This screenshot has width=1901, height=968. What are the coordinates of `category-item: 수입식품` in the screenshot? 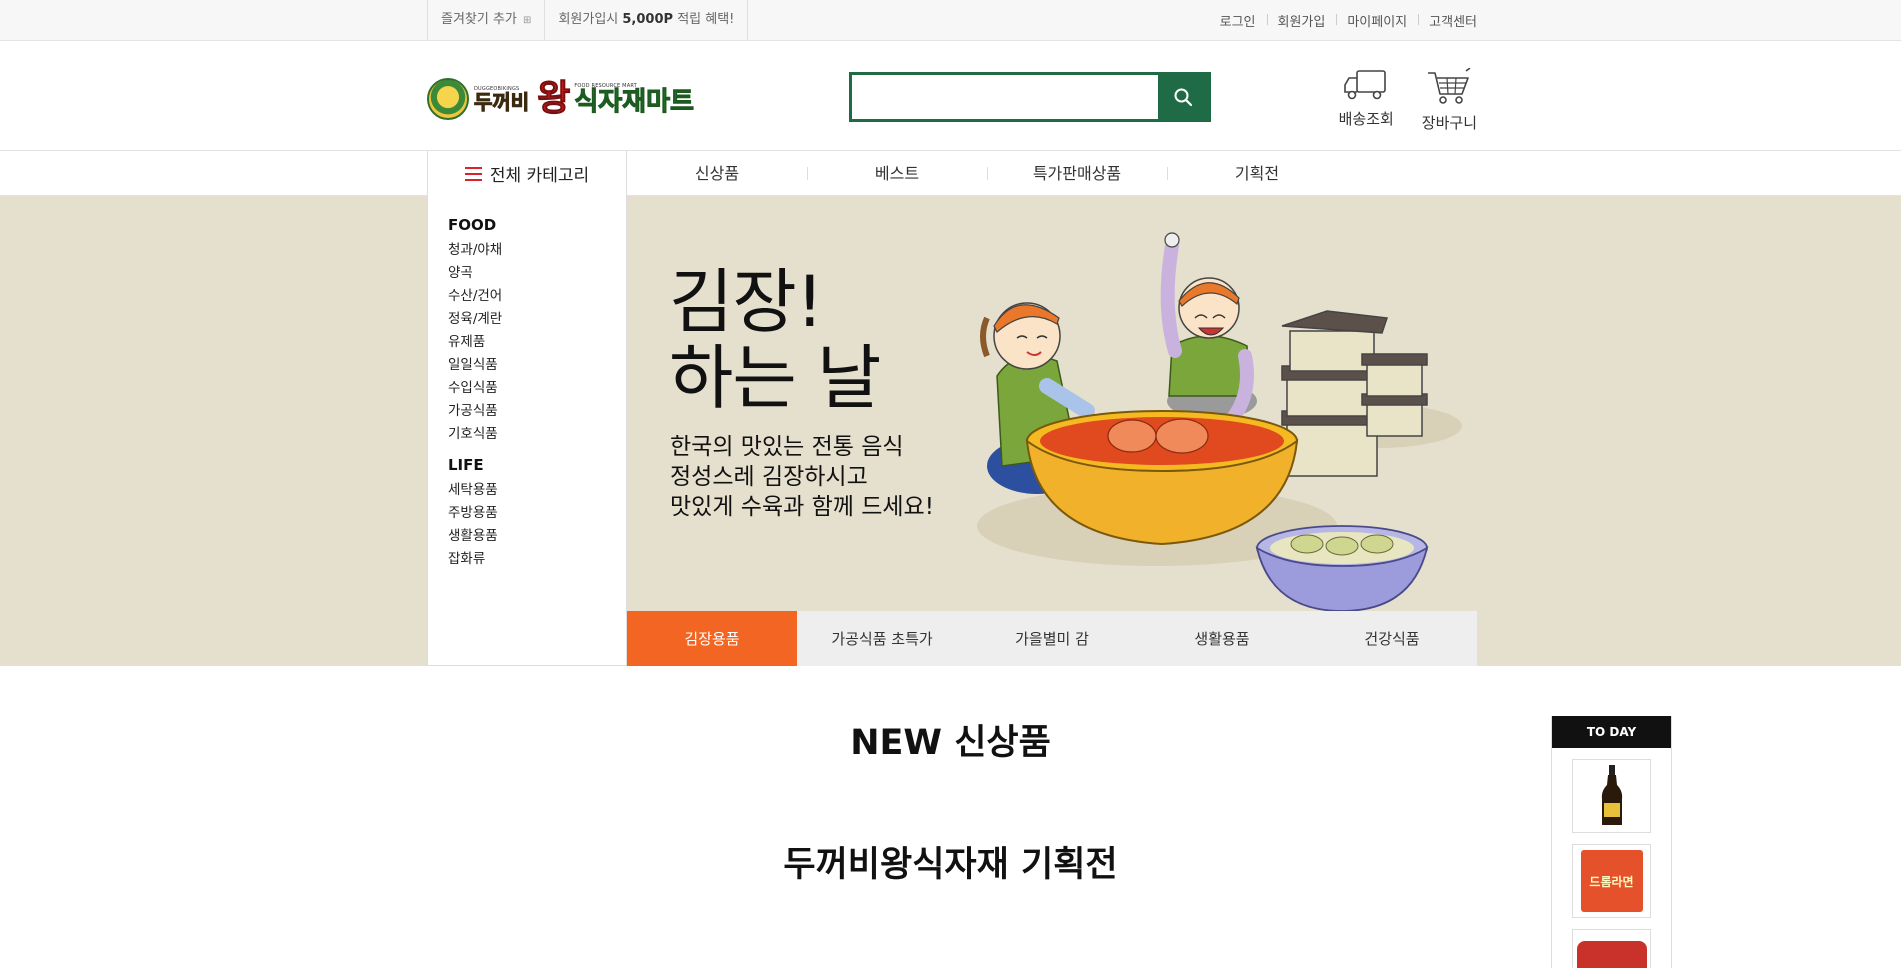 It's located at (537, 388).